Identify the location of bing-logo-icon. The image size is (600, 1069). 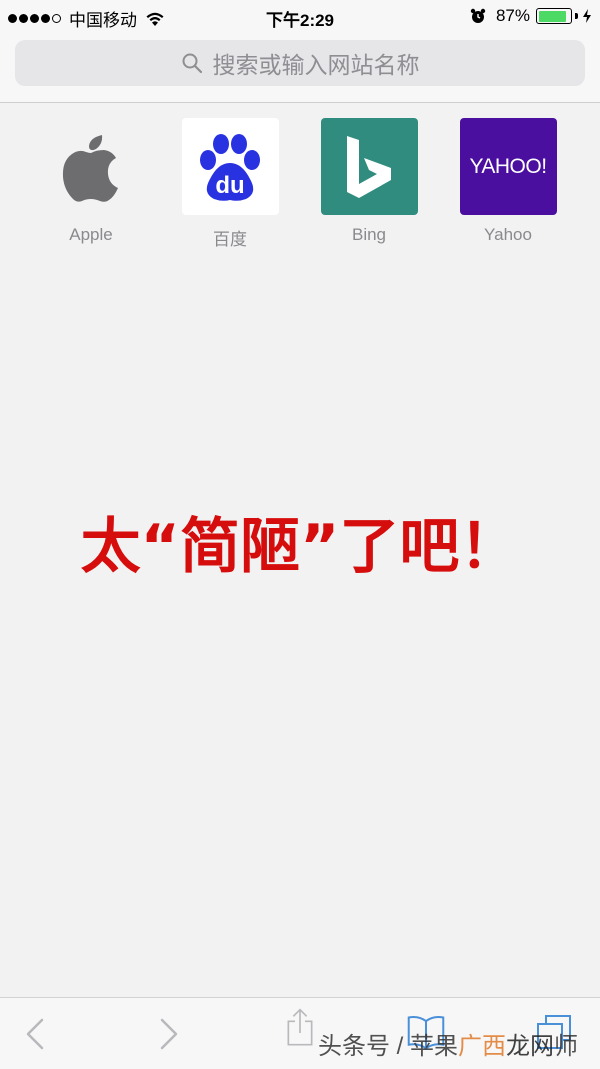
(369, 166).